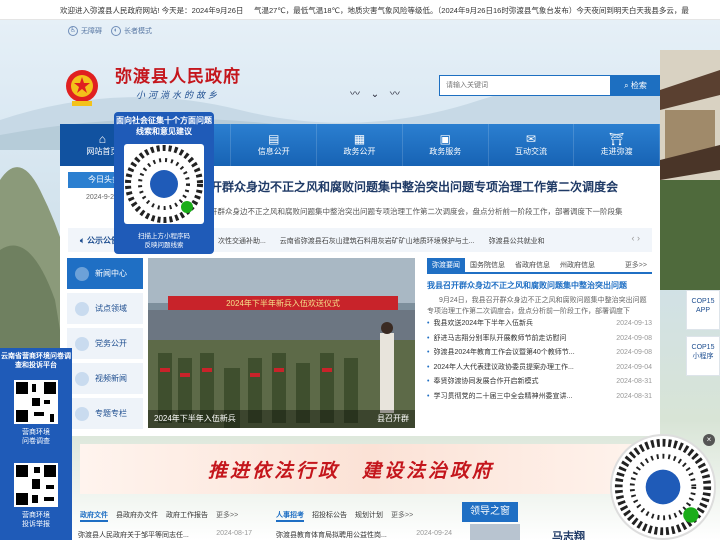 Image resolution: width=720 pixels, height=540 pixels. I want to click on menu-label: 新闻中心, so click(111, 273).